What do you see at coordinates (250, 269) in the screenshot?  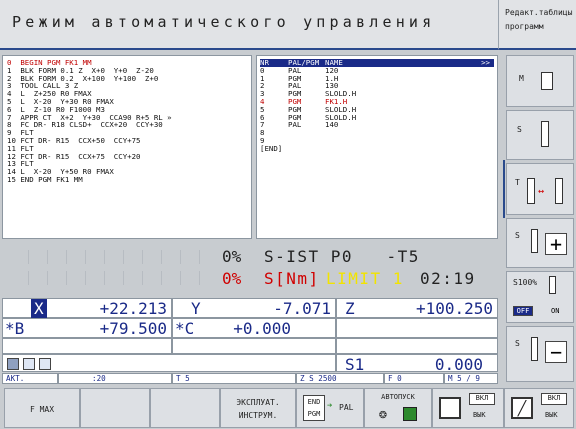 I see `status-display: 0% S-IST P0 -T5 0% S[Nm] LIMIT 1 02:19` at bounding box center [250, 269].